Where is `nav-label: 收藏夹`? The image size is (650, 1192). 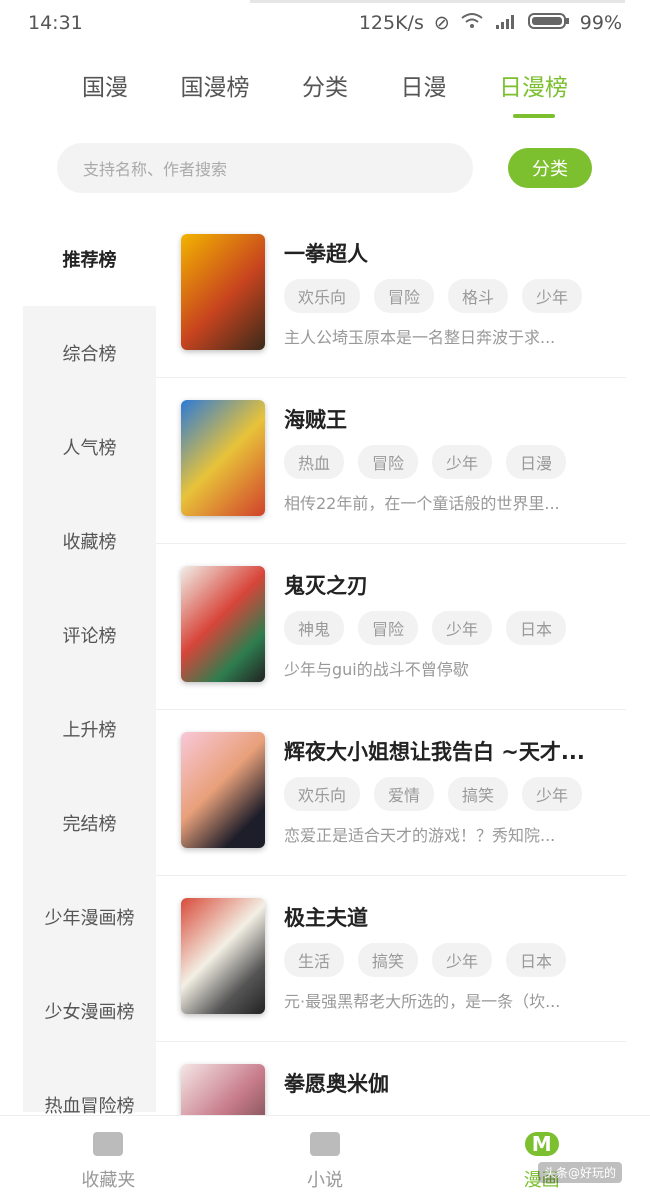
nav-label: 收藏夹 is located at coordinates (108, 1180).